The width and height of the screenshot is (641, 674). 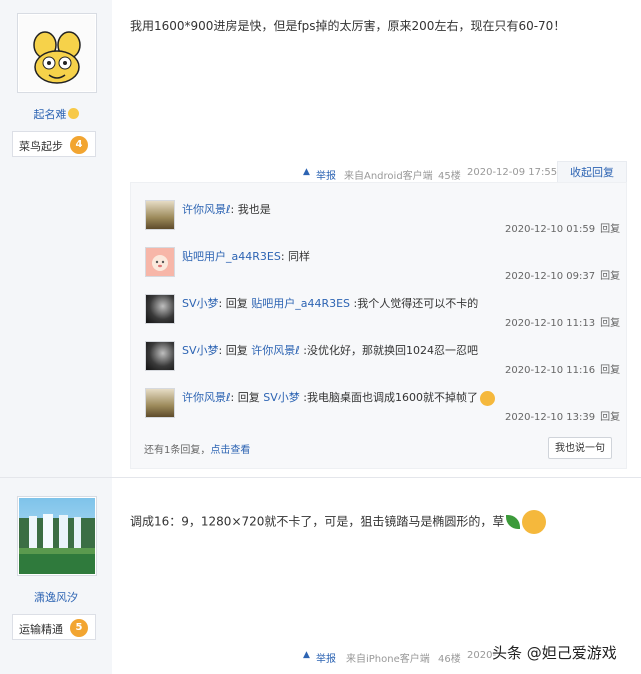 What do you see at coordinates (250, 209) in the screenshot?
I see `reply-body: : 我也是` at bounding box center [250, 209].